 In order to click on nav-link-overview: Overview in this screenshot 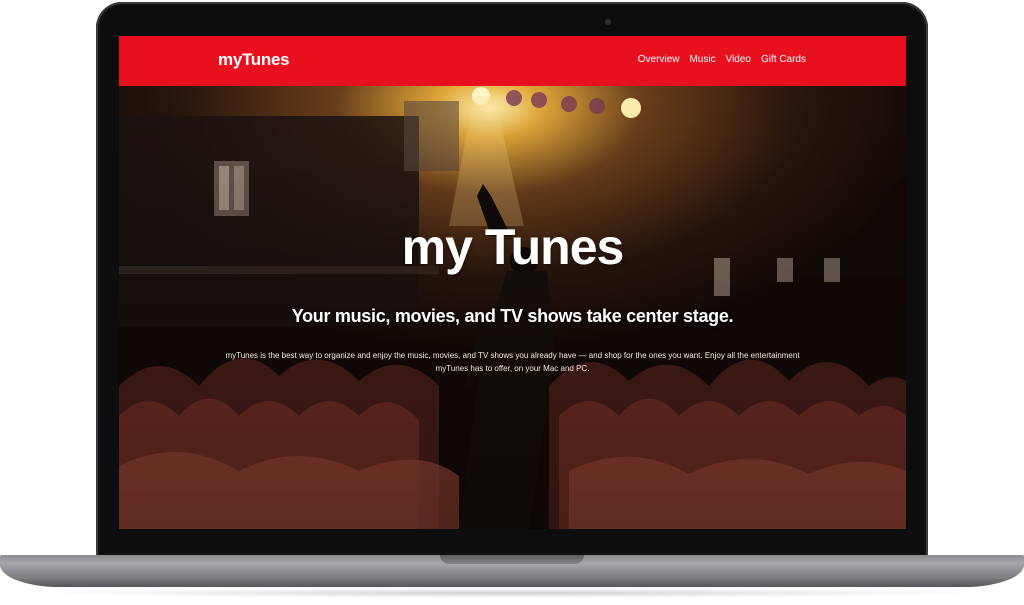, I will do `click(659, 59)`.